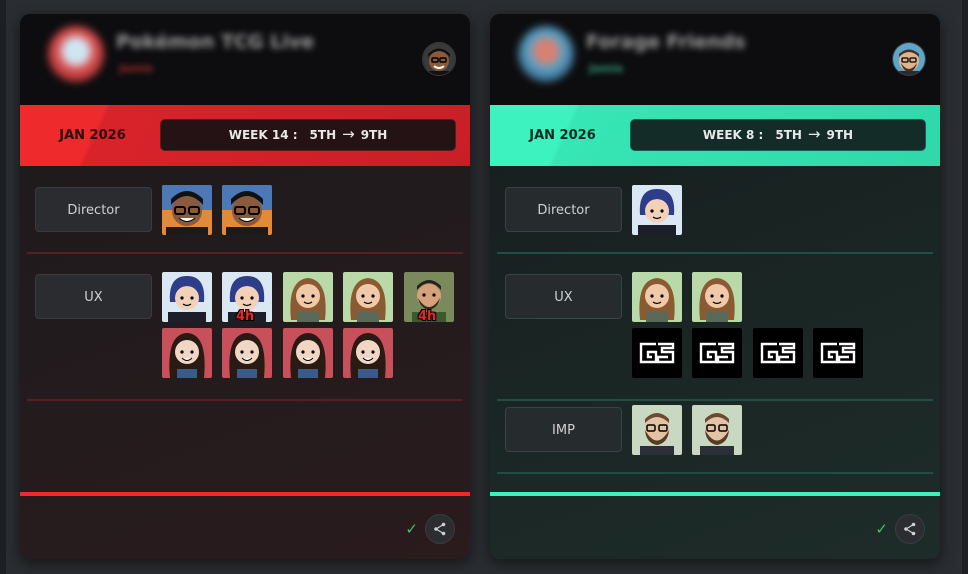 This screenshot has height=574, width=968. I want to click on role-label-imp: IMP, so click(563, 429).